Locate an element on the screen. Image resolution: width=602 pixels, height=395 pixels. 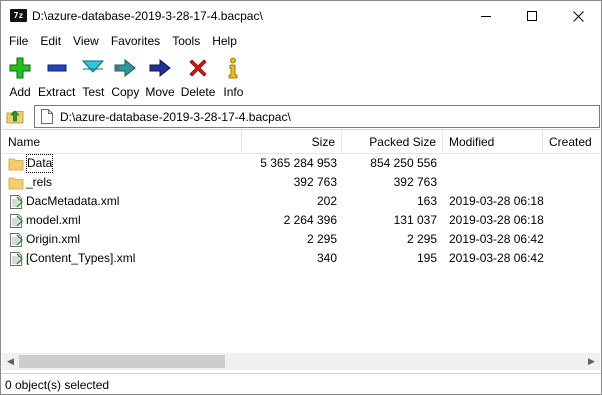
size-cell: 340 is located at coordinates (326, 258).